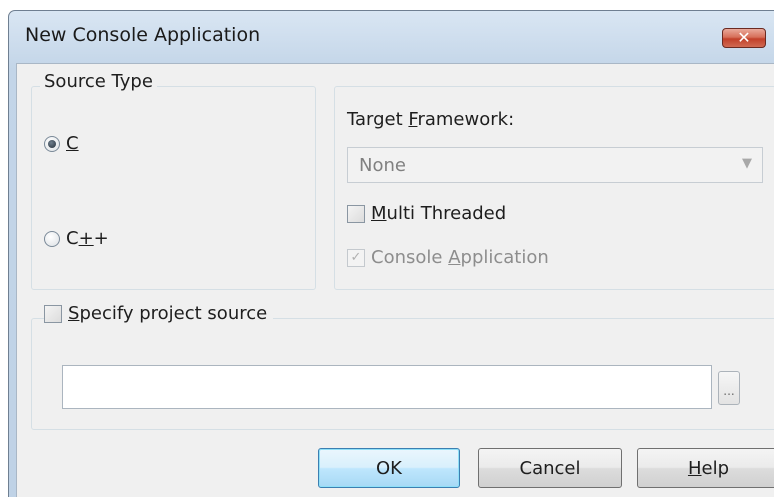 Image resolution: width=774 pixels, height=497 pixels. I want to click on specify-project-source-checkbox: Specify project source, so click(159, 313).